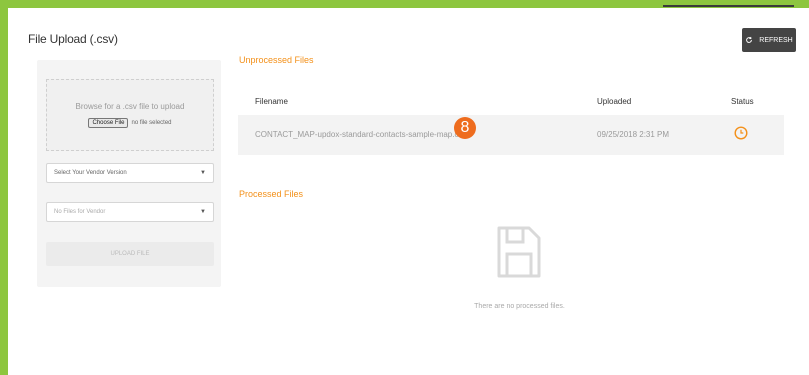  Describe the element at coordinates (271, 194) in the screenshot. I see `processed-files-title: Processed Files` at that location.